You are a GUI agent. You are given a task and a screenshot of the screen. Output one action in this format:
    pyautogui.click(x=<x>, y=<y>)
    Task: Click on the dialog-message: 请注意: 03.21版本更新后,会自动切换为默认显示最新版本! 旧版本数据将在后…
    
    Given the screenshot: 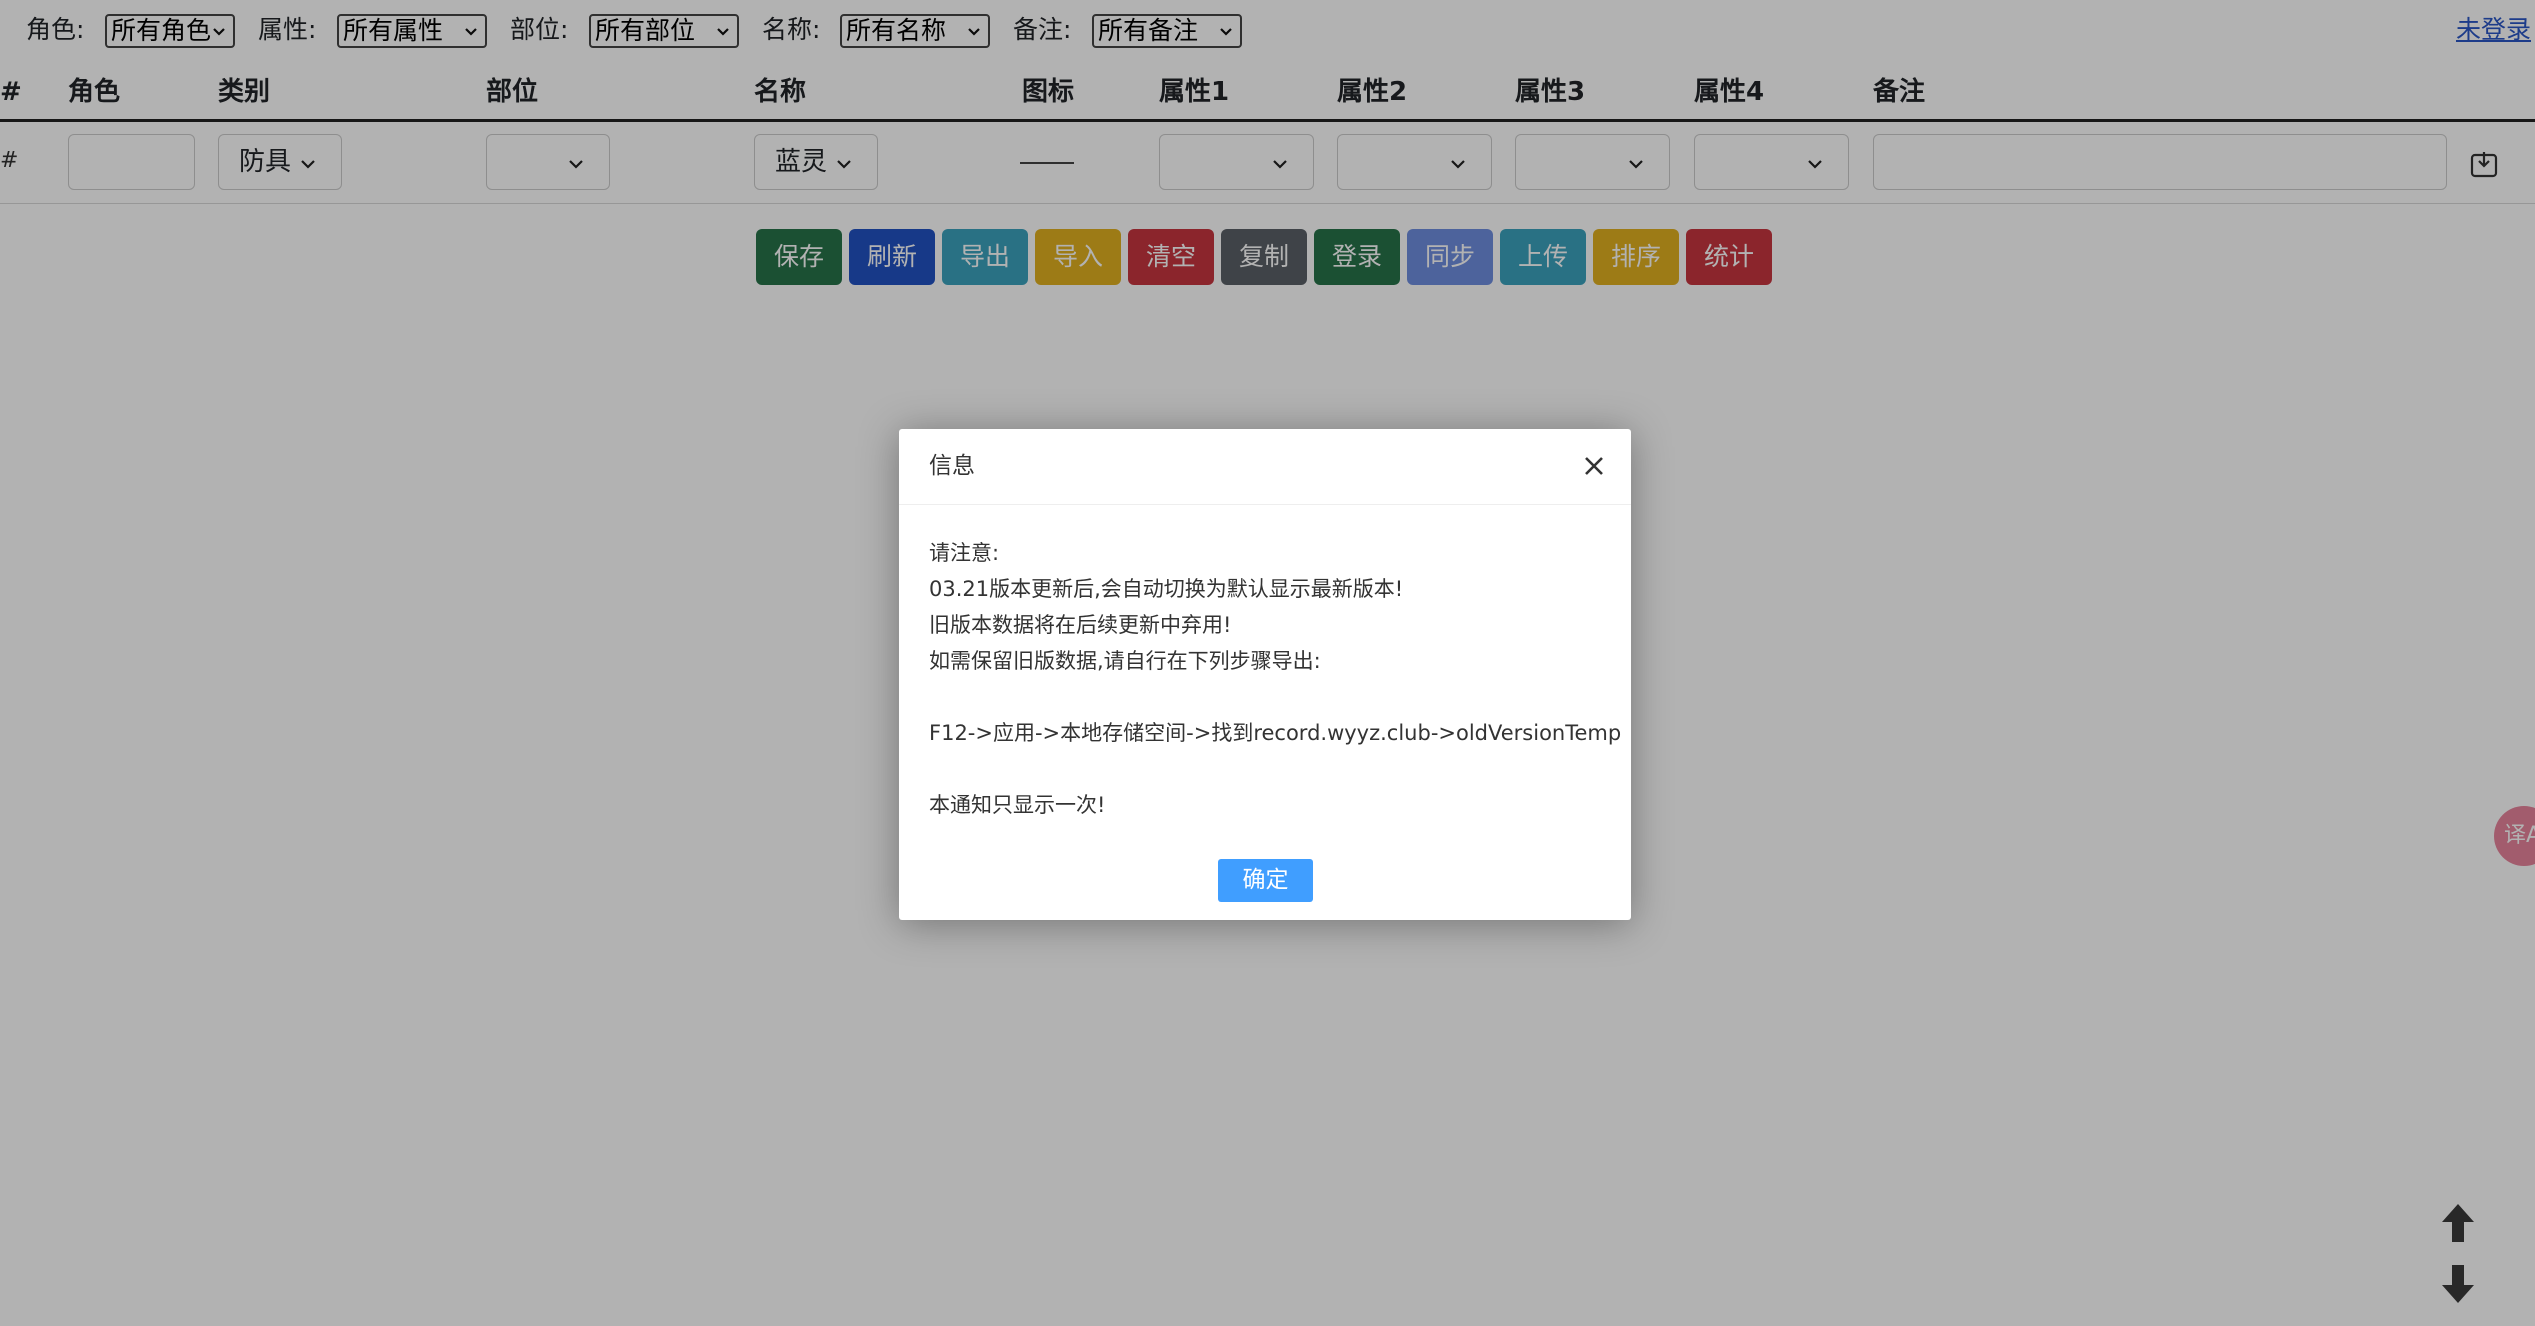 What is the action you would take?
    pyautogui.click(x=1275, y=679)
    